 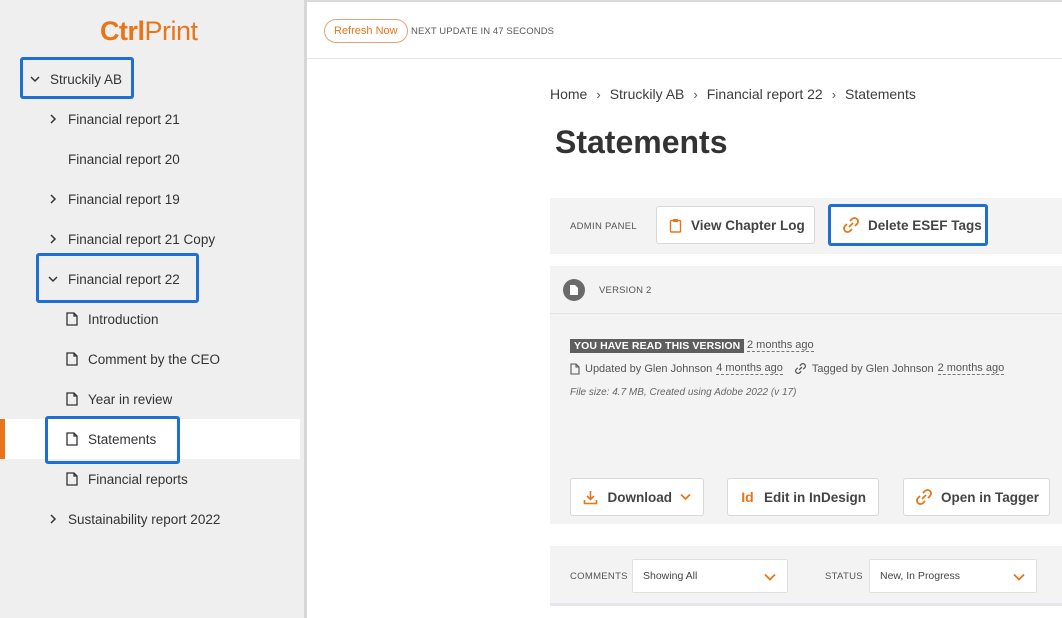 What do you see at coordinates (971, 368) in the screenshot?
I see `tagged-timestamp: 2 months ago` at bounding box center [971, 368].